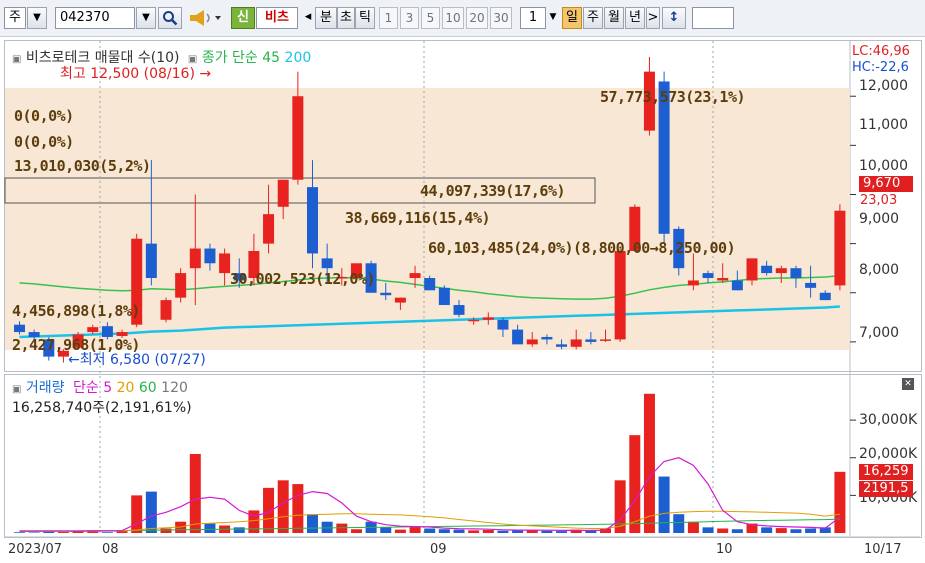  What do you see at coordinates (879, 200) in the screenshot?
I see `current-change-label: 23,03` at bounding box center [879, 200].